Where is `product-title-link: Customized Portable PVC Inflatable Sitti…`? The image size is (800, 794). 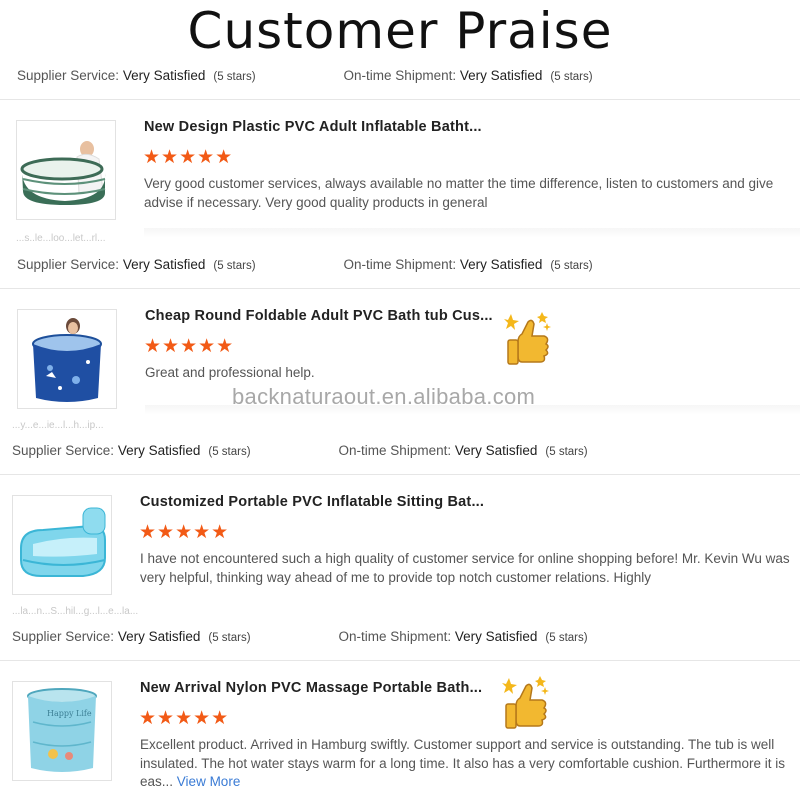 product-title-link: Customized Portable PVC Inflatable Sitti… is located at coordinates (312, 502).